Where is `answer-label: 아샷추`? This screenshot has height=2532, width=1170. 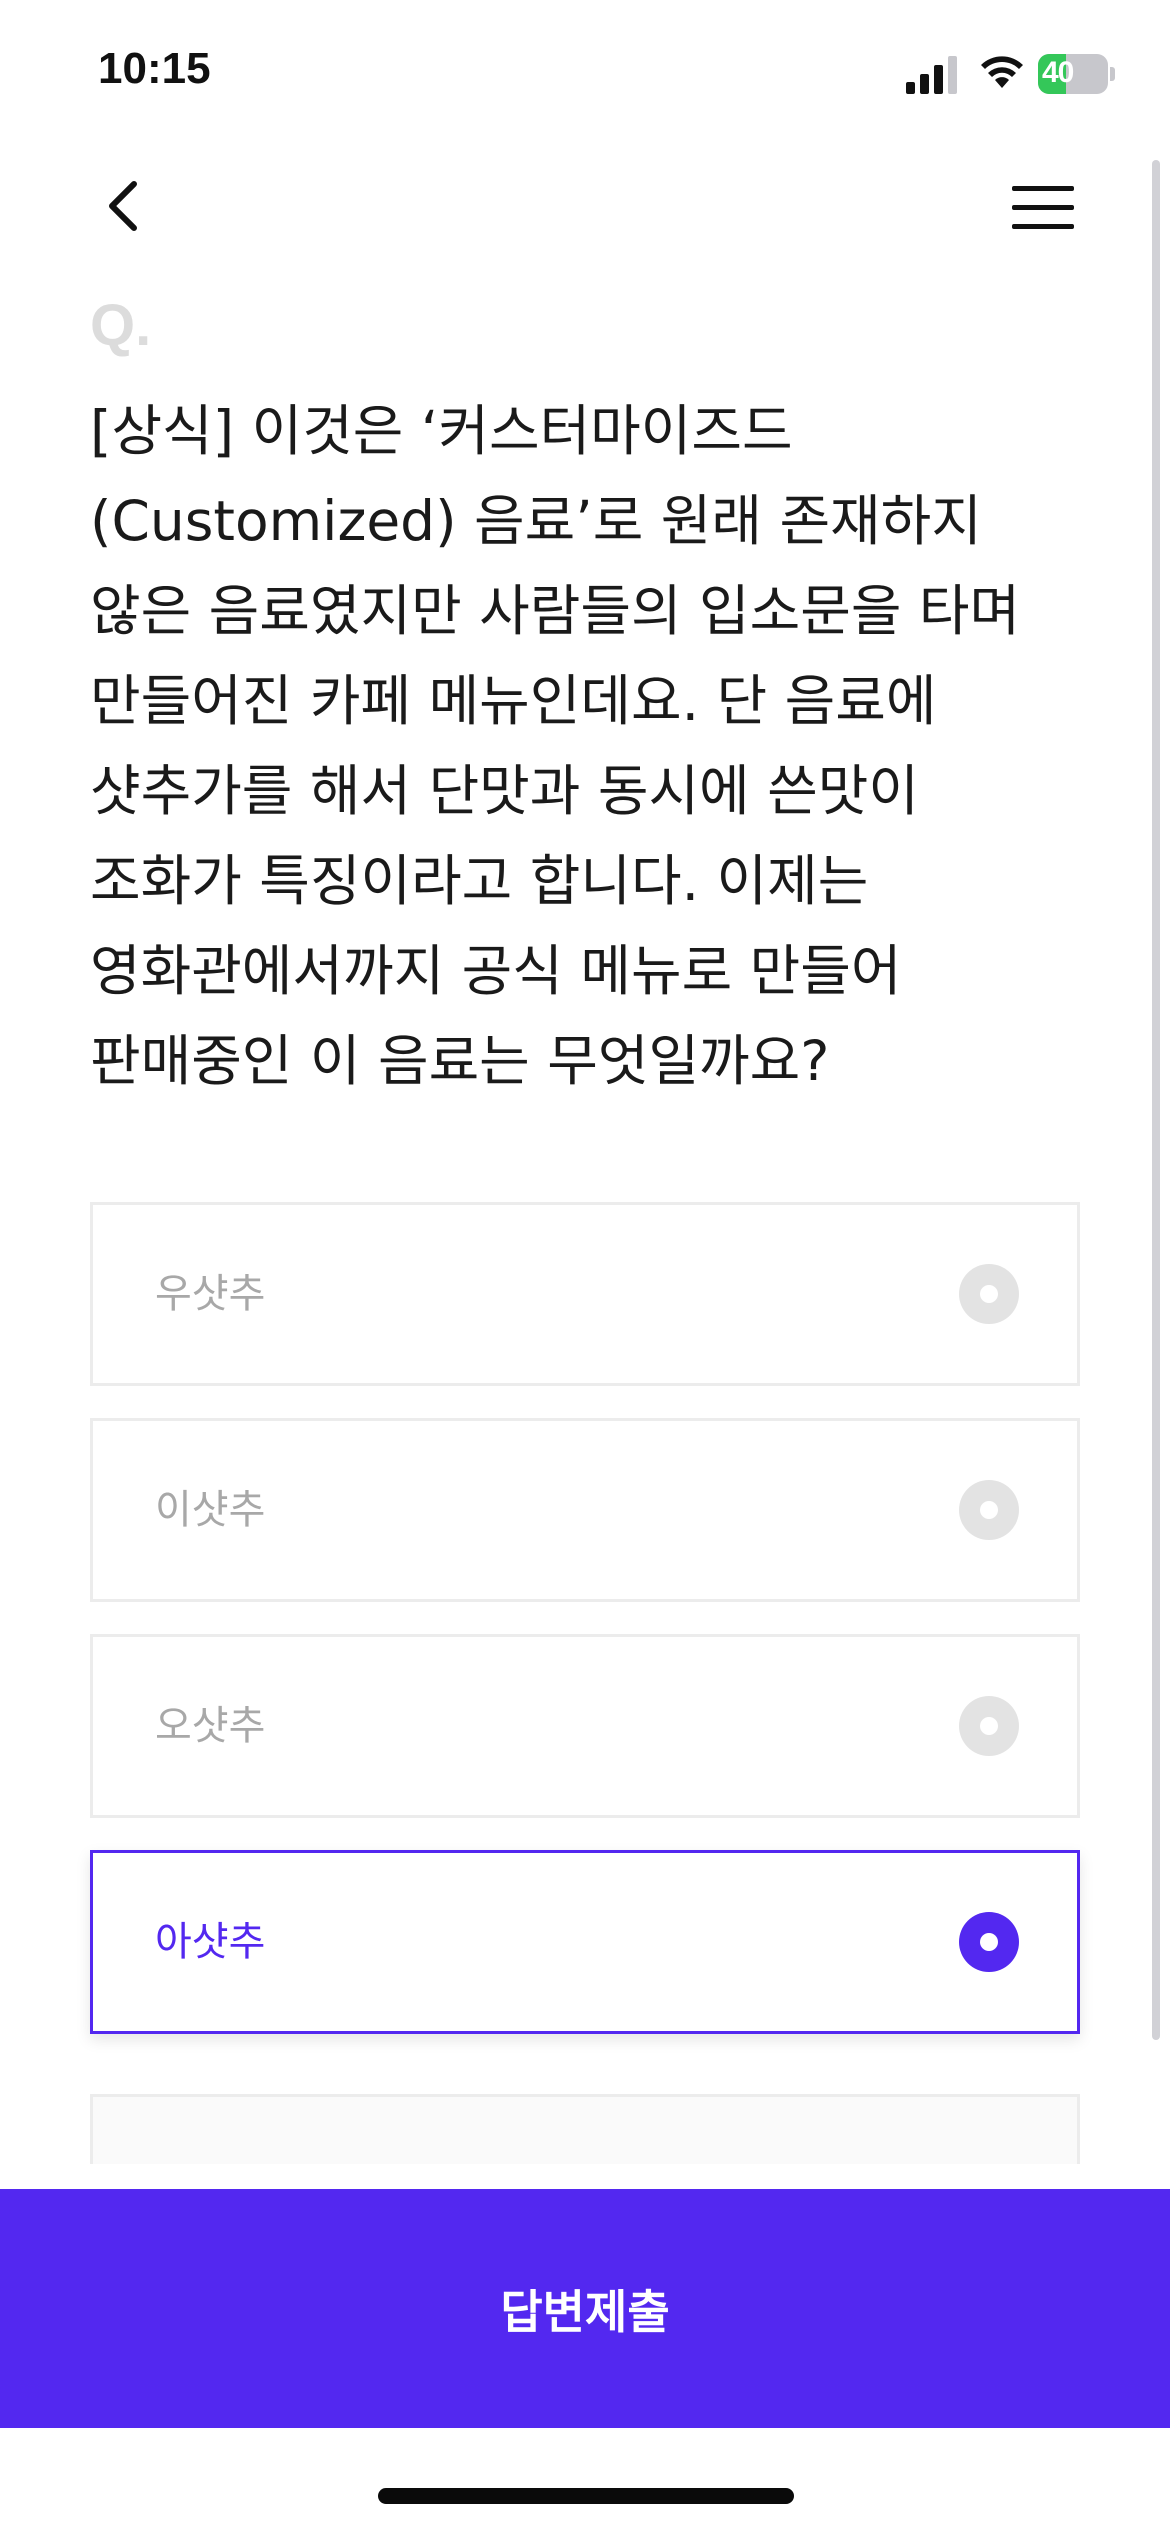 answer-label: 아샷추 is located at coordinates (210, 1942).